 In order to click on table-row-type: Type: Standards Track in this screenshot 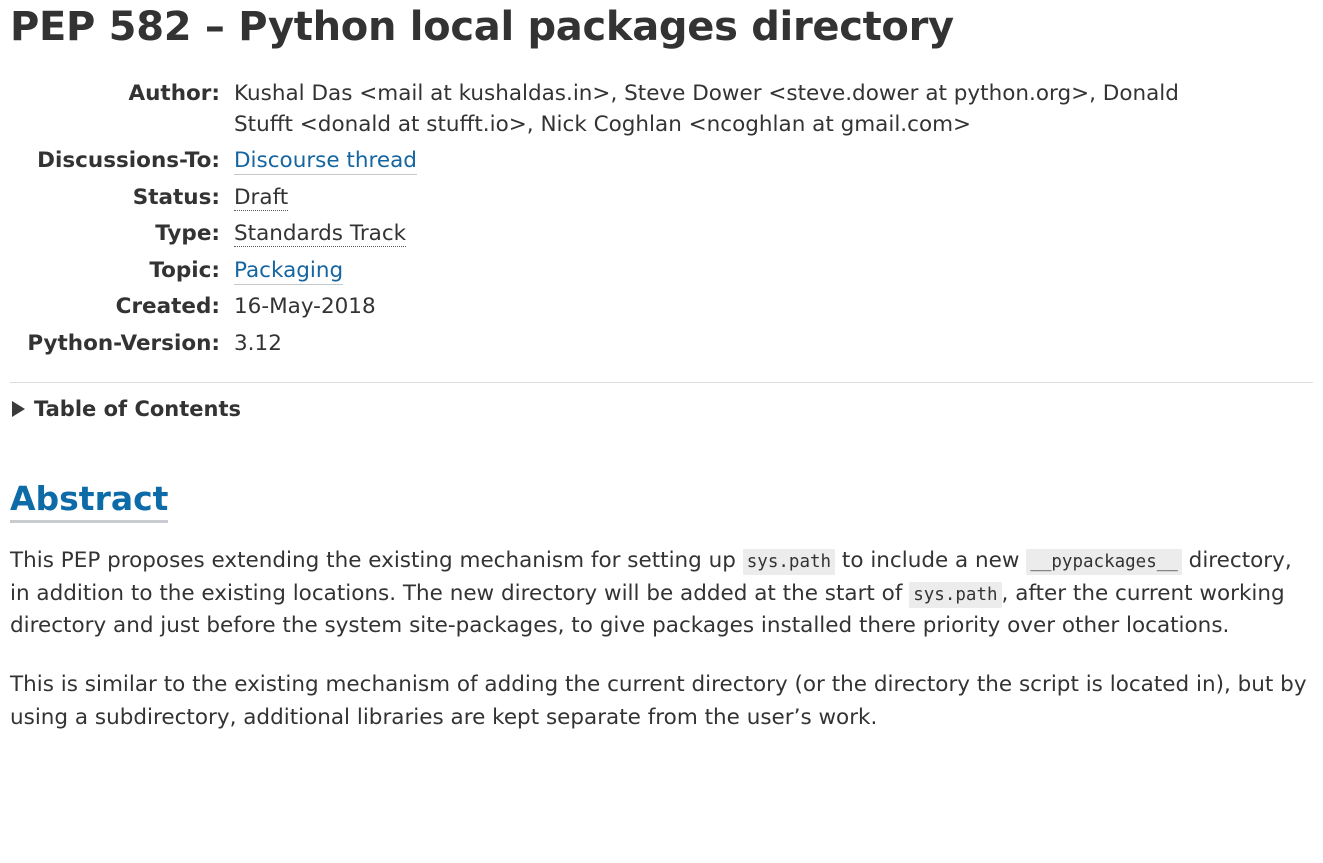, I will do `click(627, 234)`.